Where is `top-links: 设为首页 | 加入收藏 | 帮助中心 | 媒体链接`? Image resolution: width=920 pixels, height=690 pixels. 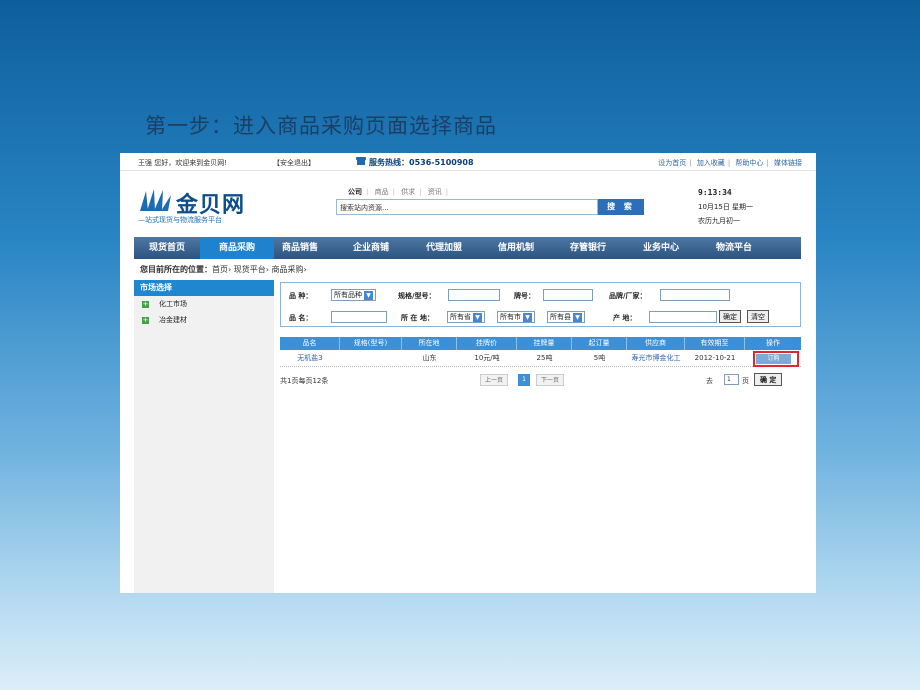
top-links: 设为首页 | 加入收藏 | 帮助中心 | 媒体链接 is located at coordinates (730, 163).